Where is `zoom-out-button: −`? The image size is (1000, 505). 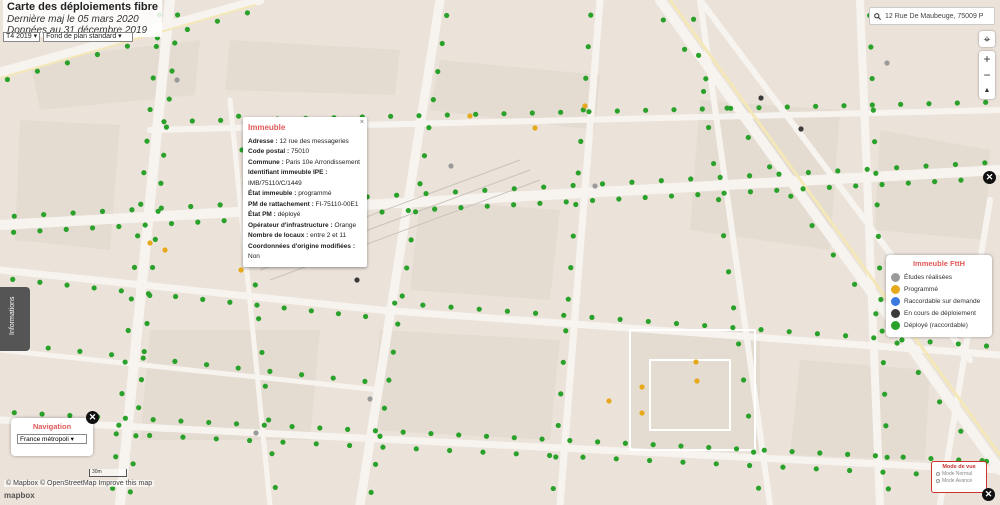 zoom-out-button: − is located at coordinates (987, 75).